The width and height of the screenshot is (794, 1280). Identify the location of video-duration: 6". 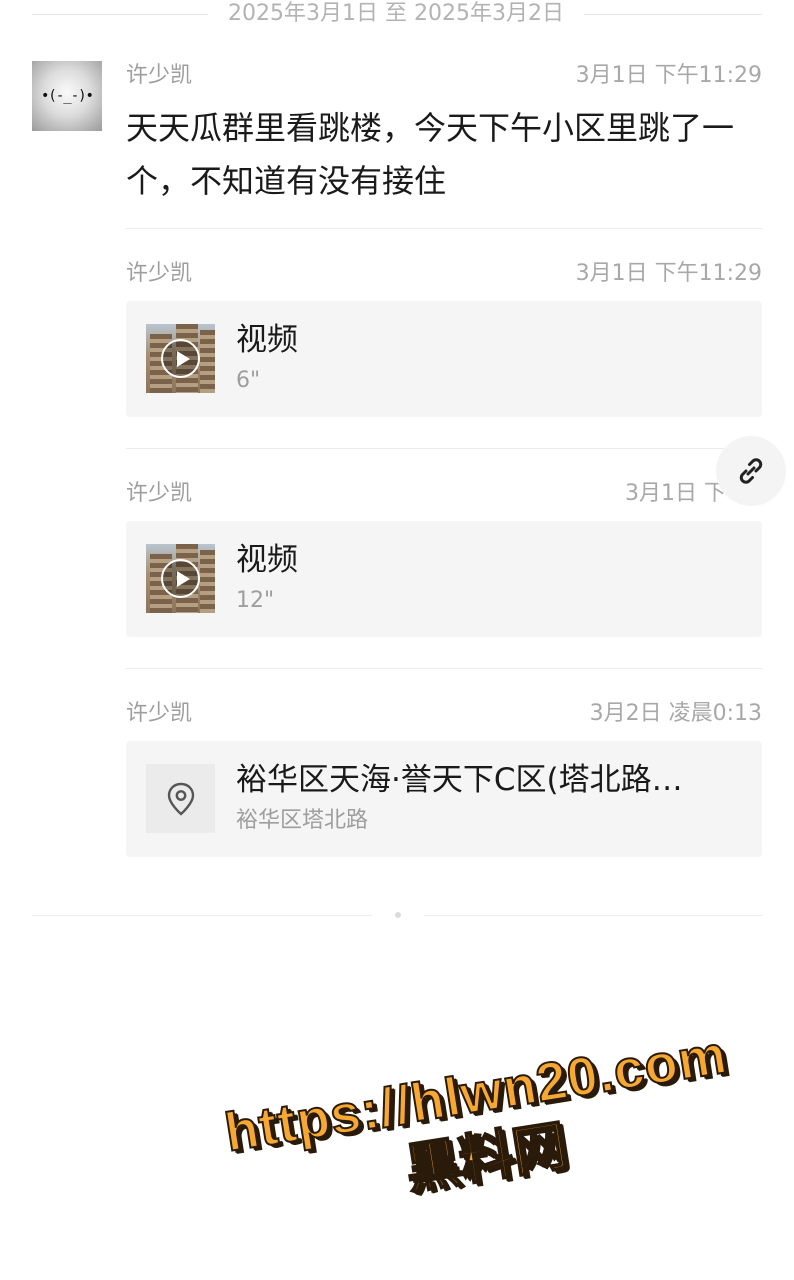
(248, 380).